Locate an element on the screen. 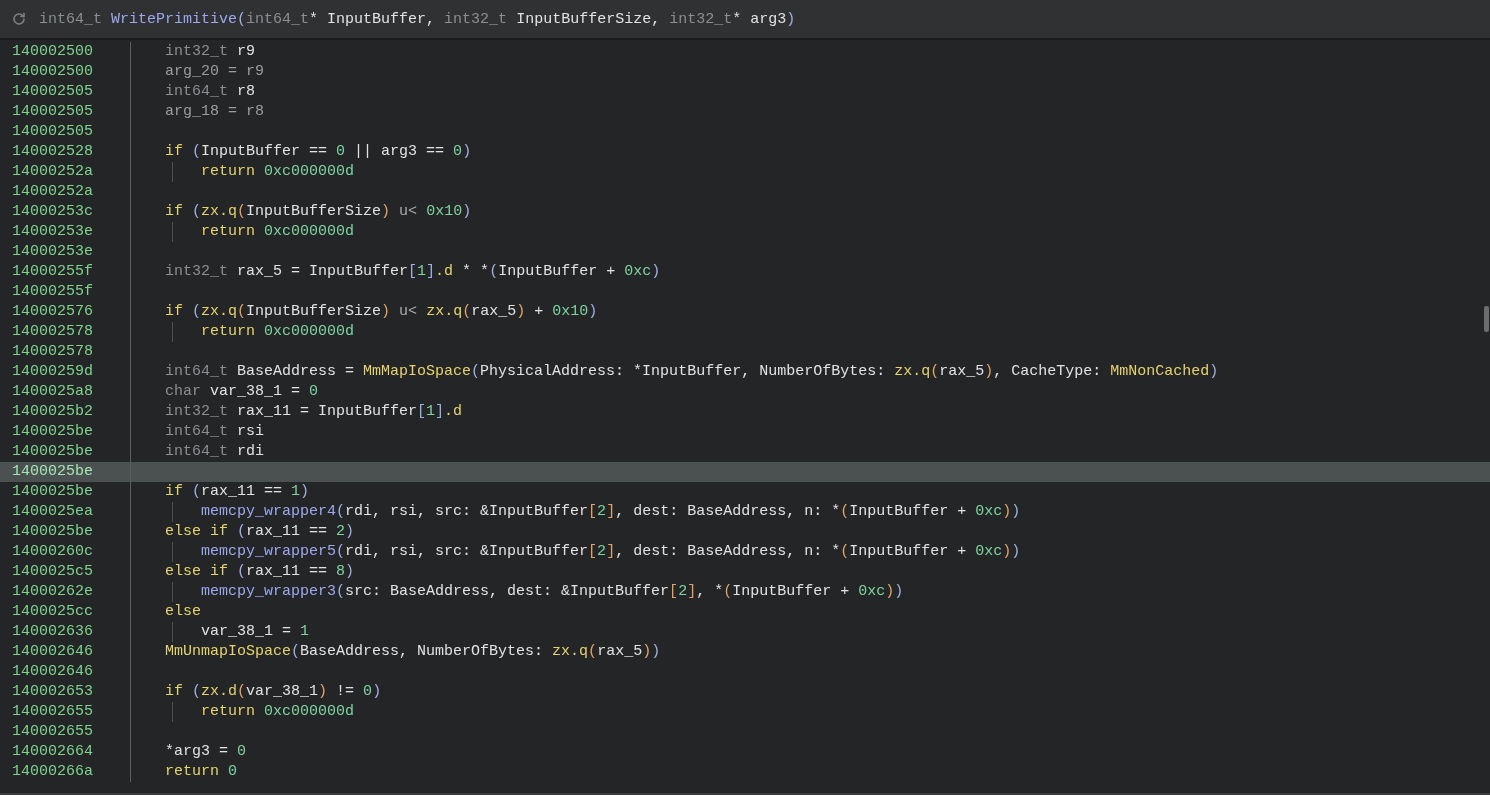 The width and height of the screenshot is (1490, 795). code-line: else is located at coordinates (183, 612).